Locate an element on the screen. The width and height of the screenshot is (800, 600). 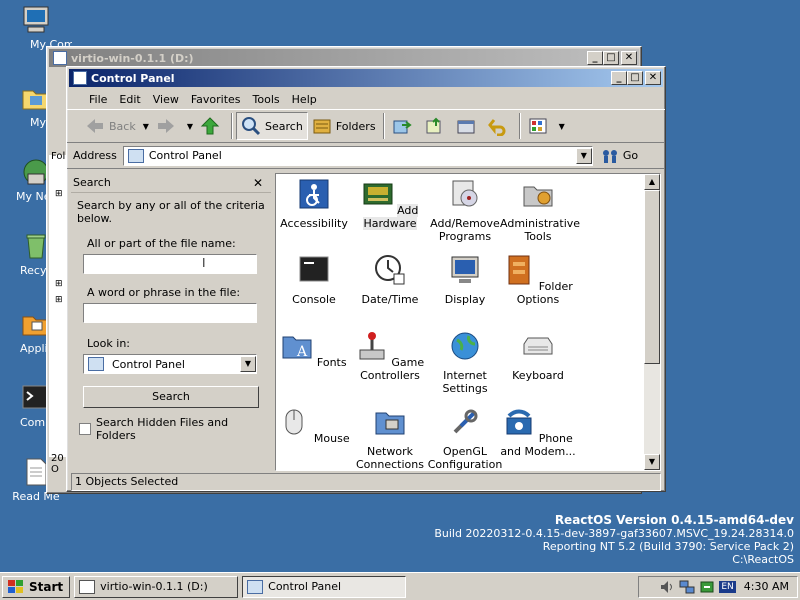
cp-item-add-remove-programs: Add/Remove Programs is located at coordinates (465, 210).